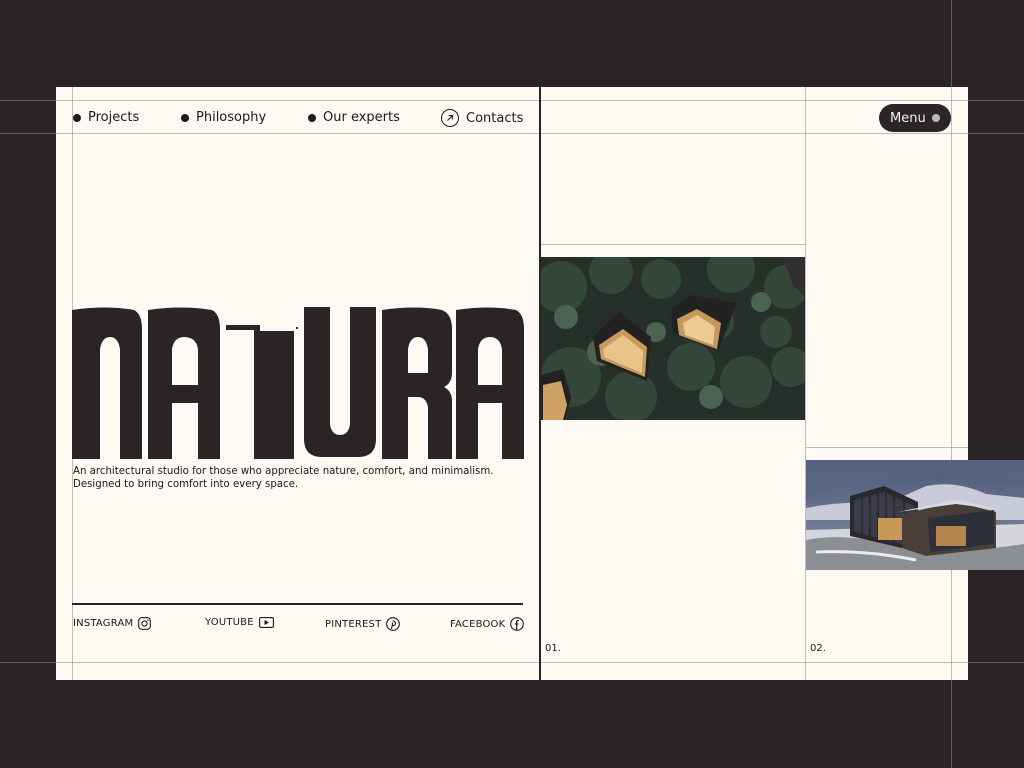 Image resolution: width=1024 pixels, height=768 pixels. Describe the element at coordinates (393, 624) in the screenshot. I see `pinterest-icon` at that location.